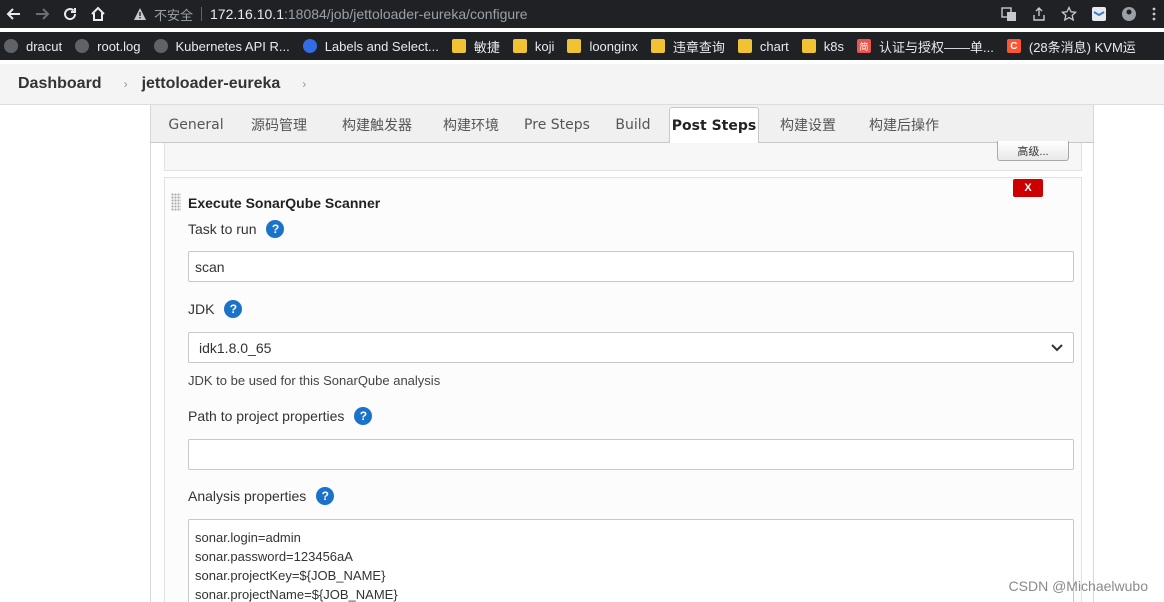 The width and height of the screenshot is (1164, 602). Describe the element at coordinates (1028, 188) in the screenshot. I see `delete-step-button: X` at that location.